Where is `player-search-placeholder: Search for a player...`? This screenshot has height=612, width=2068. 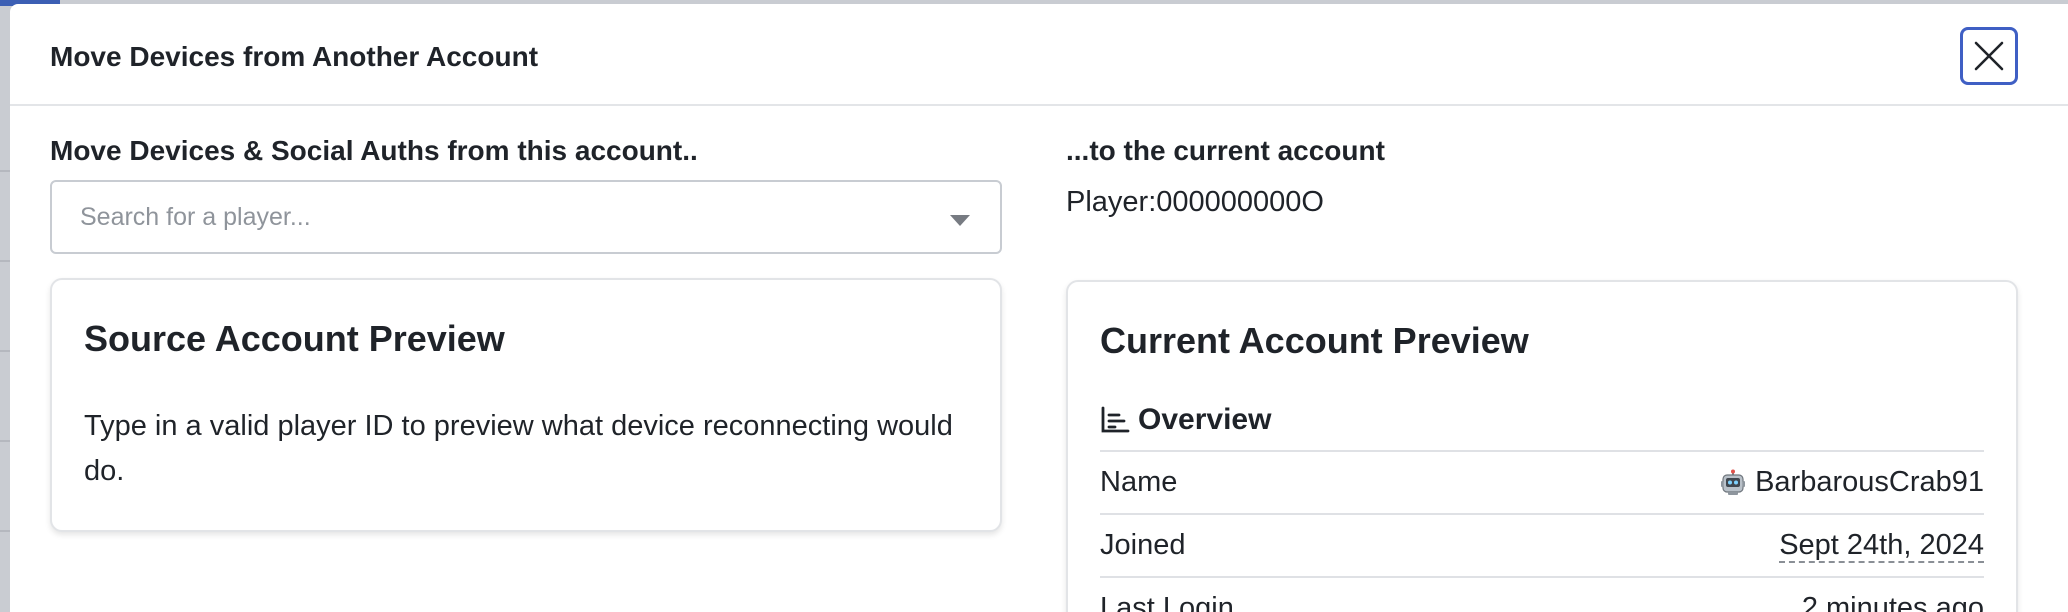 player-search-placeholder: Search for a player... is located at coordinates (195, 217).